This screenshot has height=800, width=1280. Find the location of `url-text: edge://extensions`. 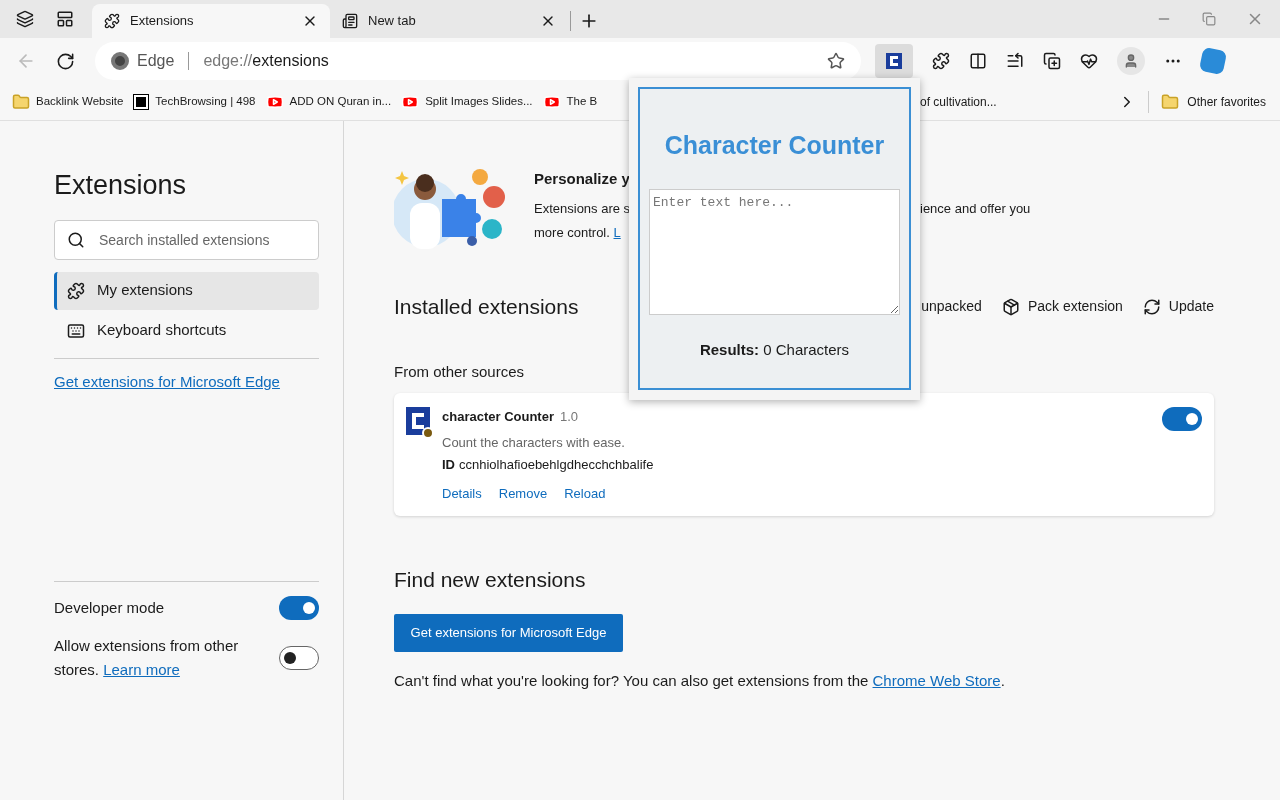

url-text: edge://extensions is located at coordinates (266, 61).